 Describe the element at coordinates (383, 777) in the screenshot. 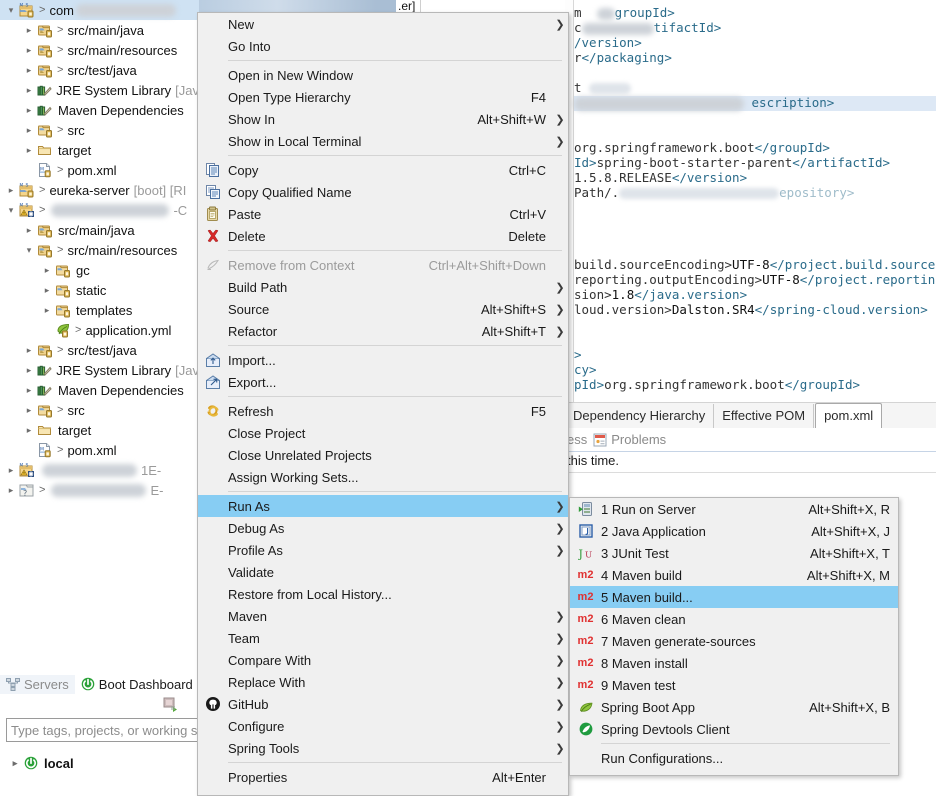

I see `menu-item-properties: Properties Alt+Enter` at that location.